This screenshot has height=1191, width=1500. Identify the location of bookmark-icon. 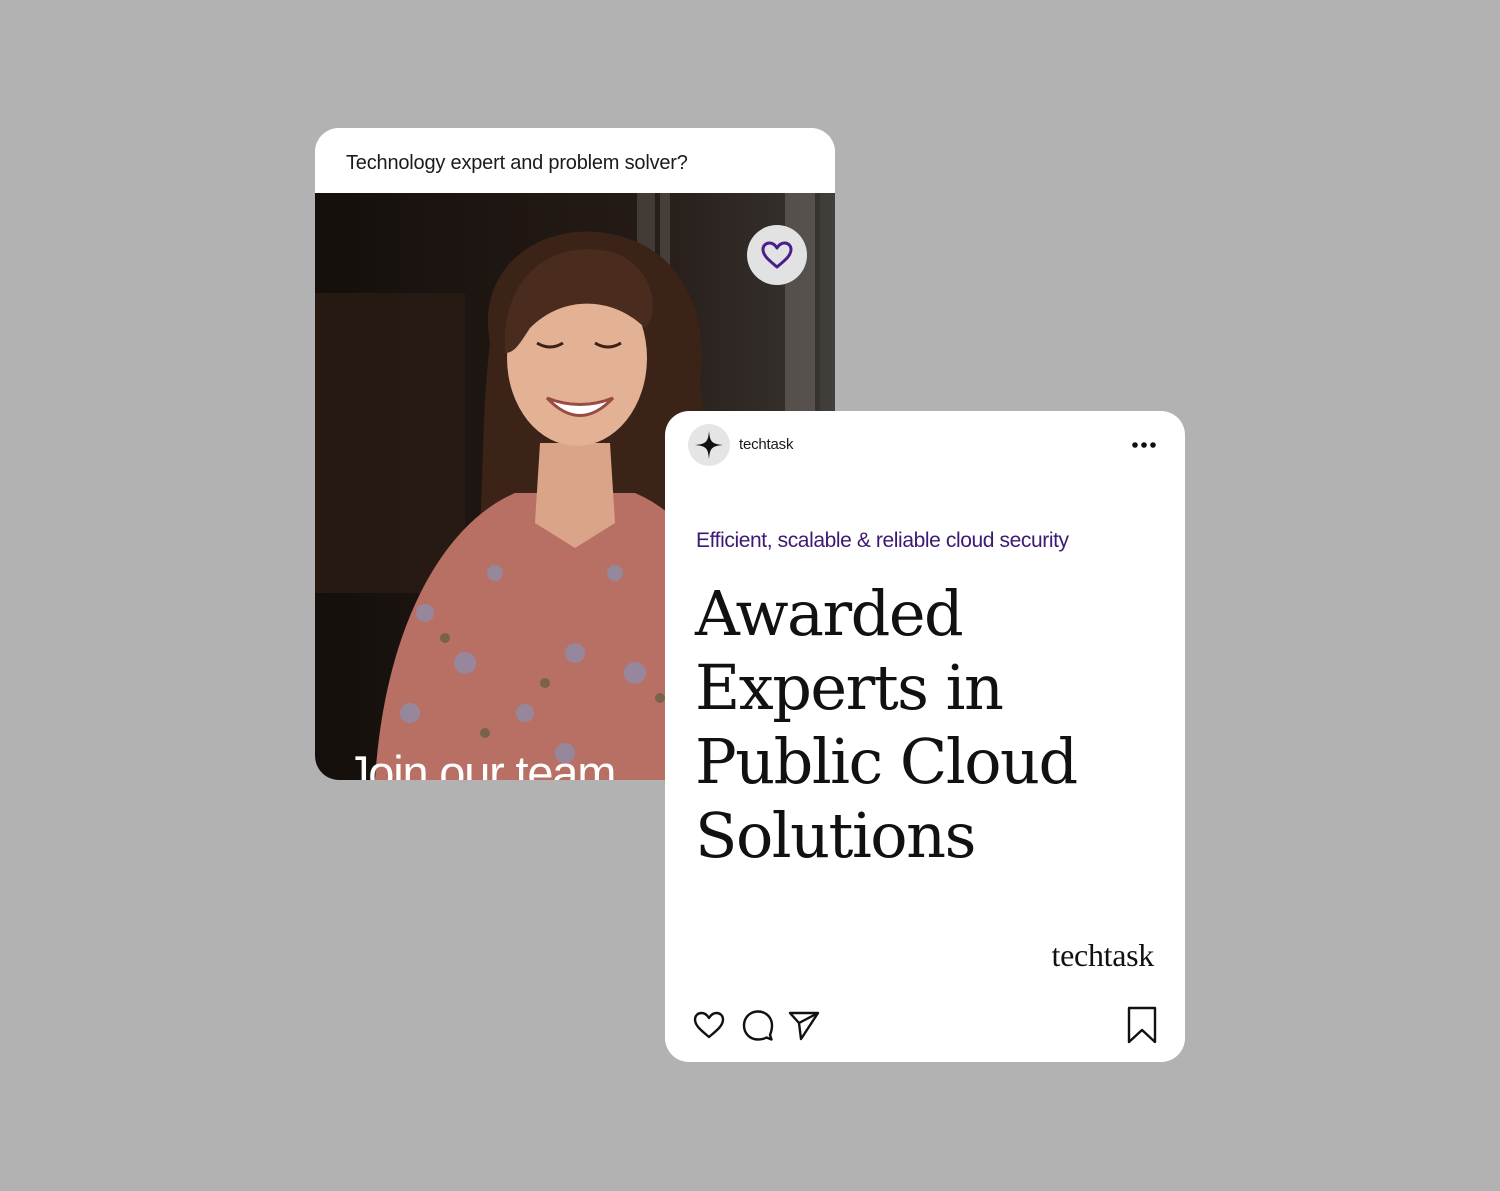
(1142, 1025).